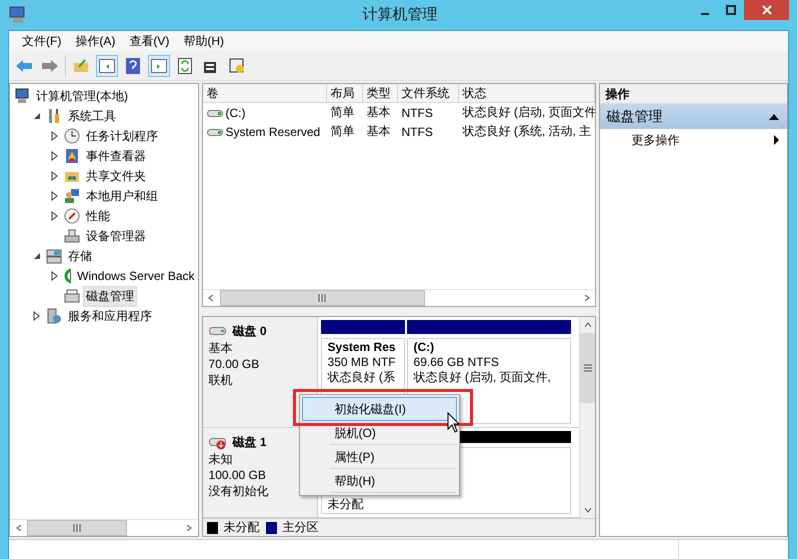 This screenshot has width=797, height=559. Describe the element at coordinates (527, 131) in the screenshot. I see `table-cell: 状态良好 (系统, 活动, 主` at that location.